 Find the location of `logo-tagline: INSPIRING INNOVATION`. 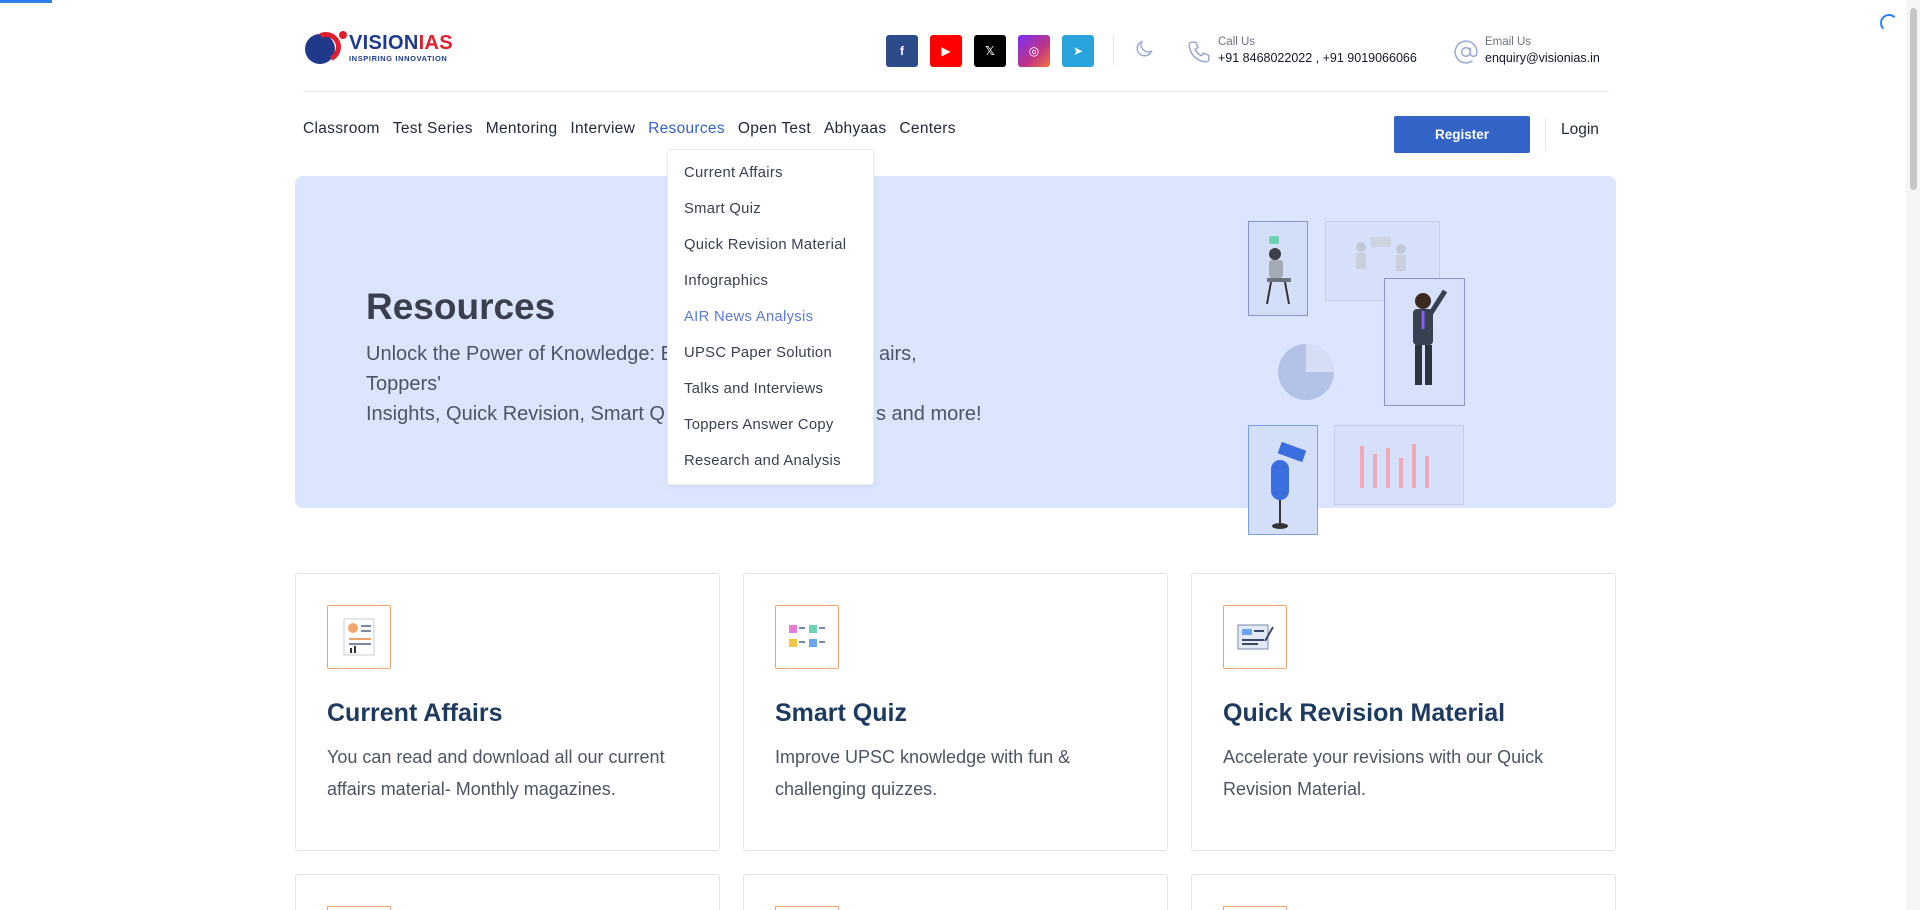

logo-tagline: INSPIRING INNOVATION is located at coordinates (398, 58).